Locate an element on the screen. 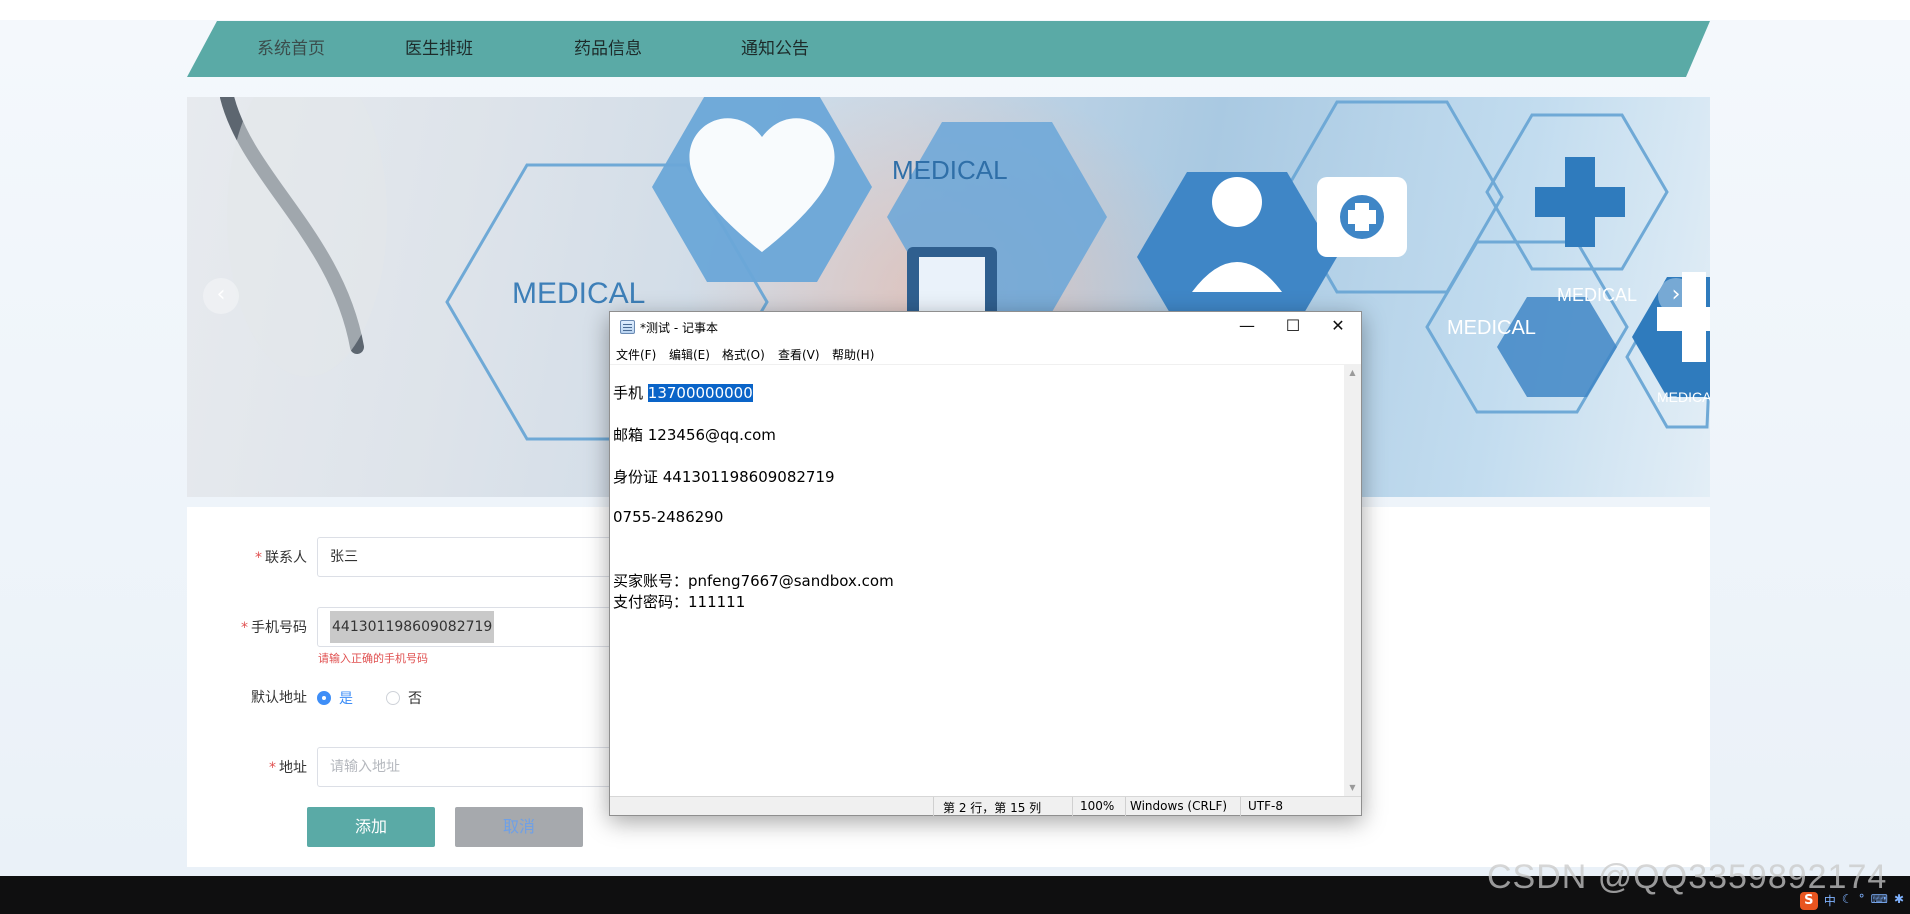  cancel-button: 取消 is located at coordinates (519, 827).